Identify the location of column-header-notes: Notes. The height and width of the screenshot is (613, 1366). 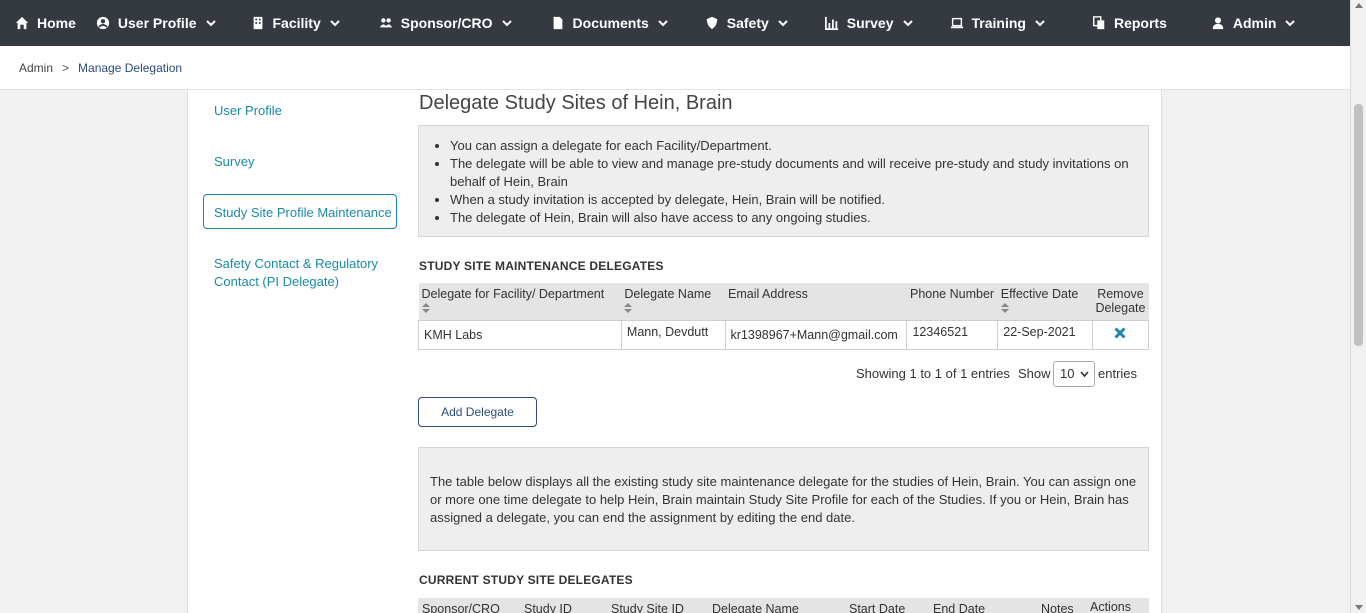
(1057, 607).